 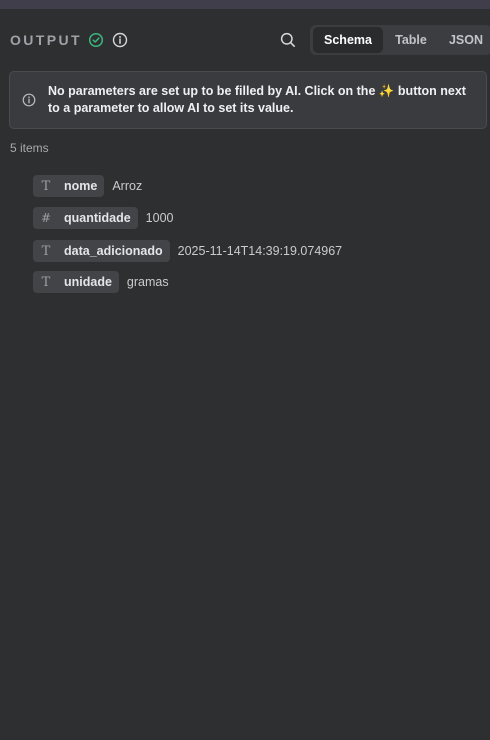 I want to click on schema-field-row: # quantidade 1000, so click(x=258, y=218).